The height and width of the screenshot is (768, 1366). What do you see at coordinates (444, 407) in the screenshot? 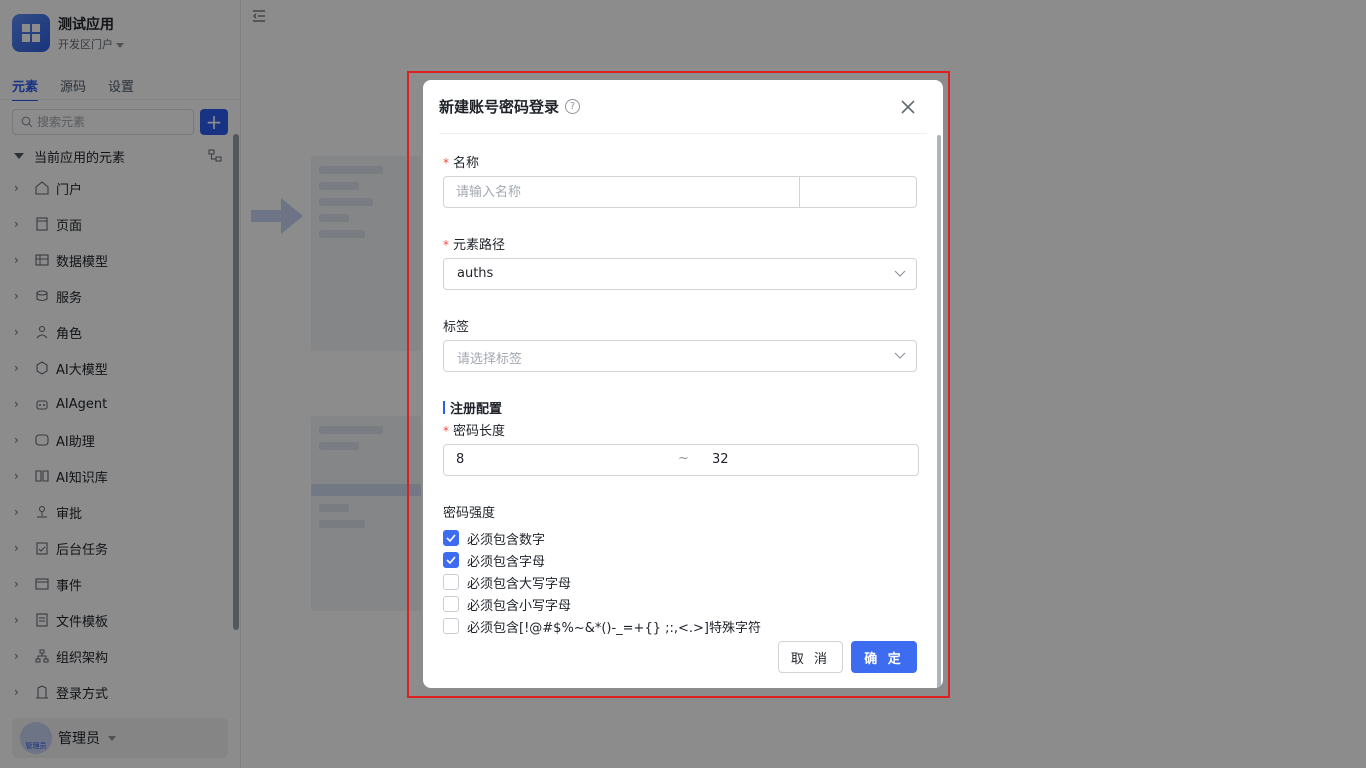
I see `section-marker` at bounding box center [444, 407].